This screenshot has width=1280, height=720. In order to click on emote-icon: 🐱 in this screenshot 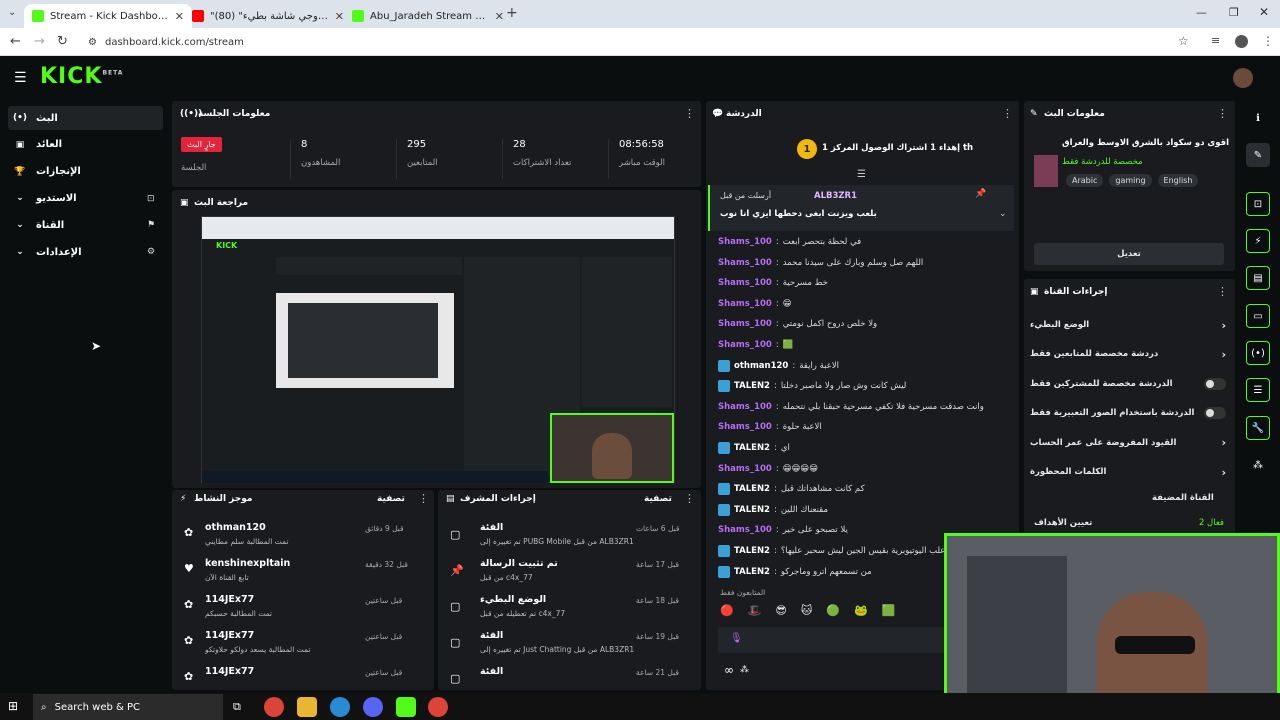, I will do `click(806, 612)`.